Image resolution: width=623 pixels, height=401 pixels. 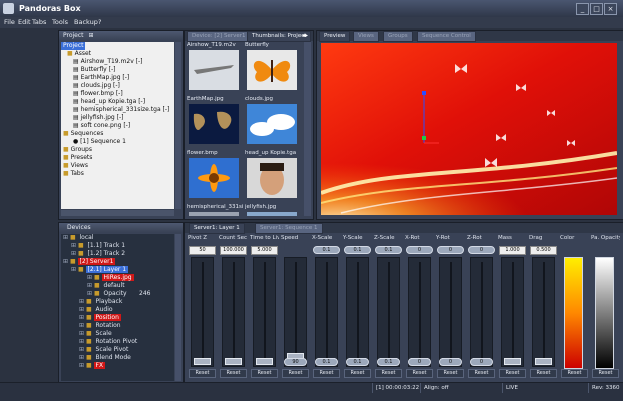 I want to click on tree-folder-asset: ■ Asset, so click(x=117, y=54).